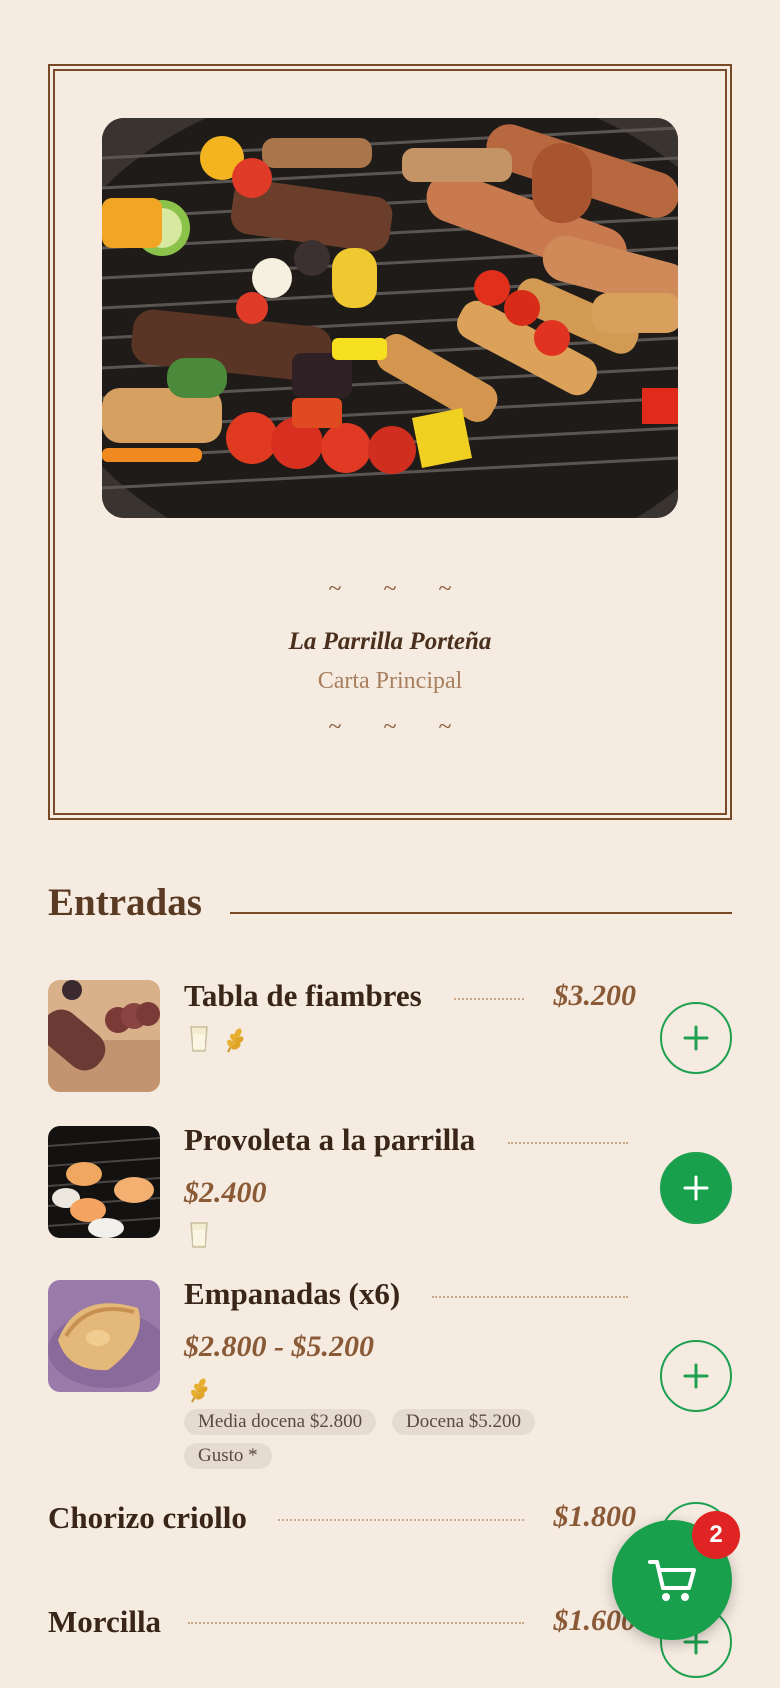 The image size is (780, 1688). What do you see at coordinates (330, 1139) in the screenshot?
I see `item-name: Provoleta a la parrilla` at bounding box center [330, 1139].